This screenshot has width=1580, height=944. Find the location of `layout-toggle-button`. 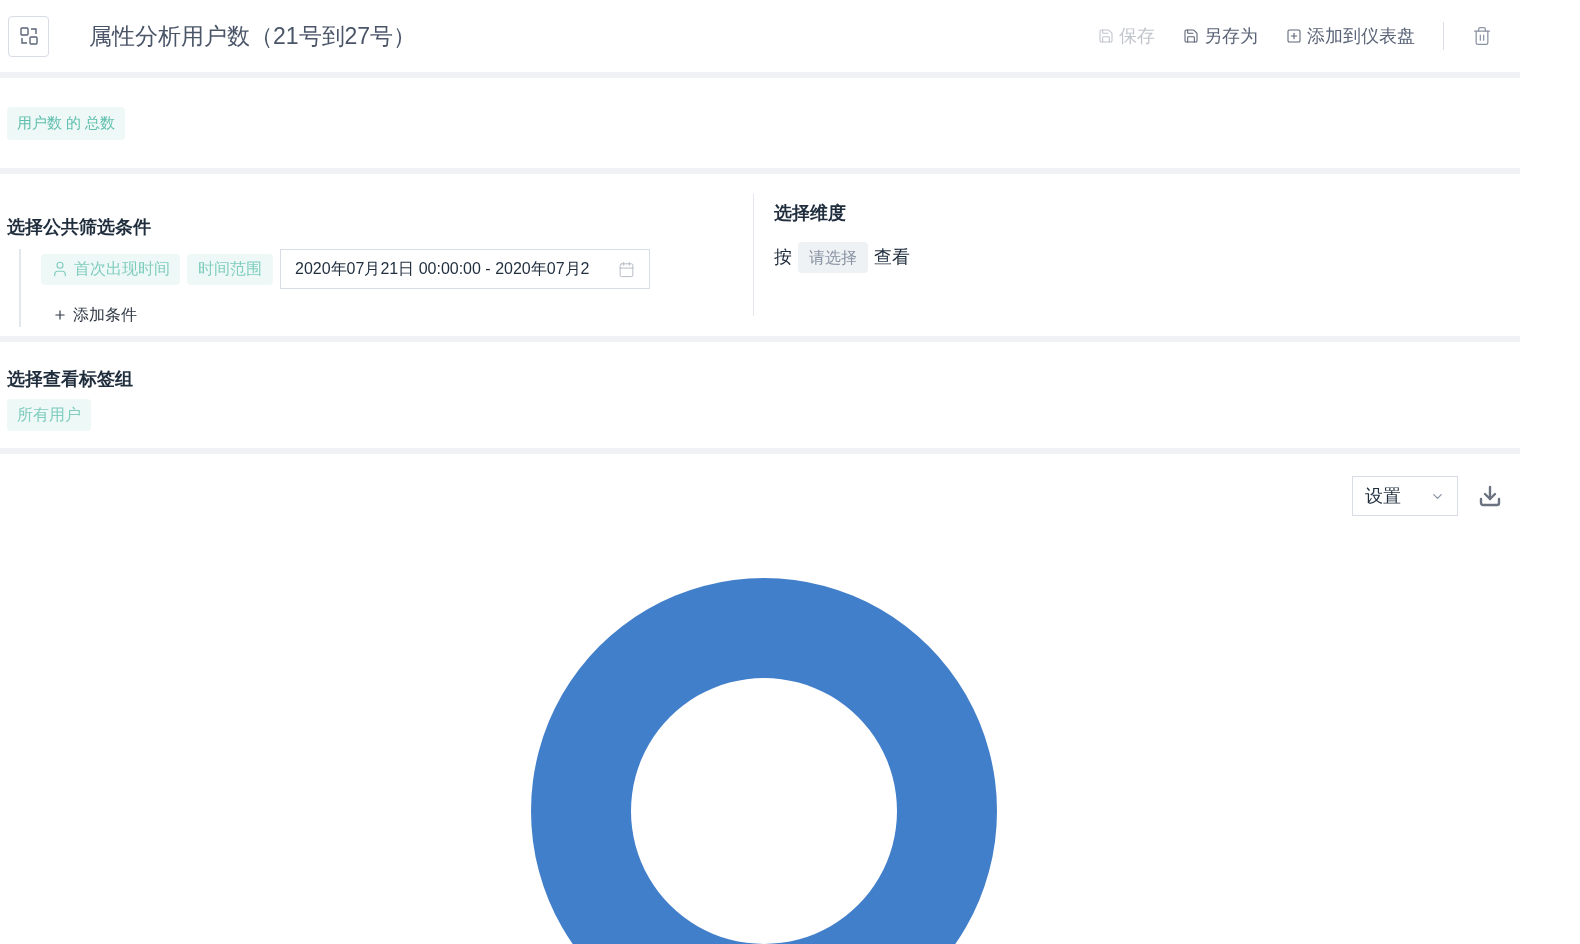

layout-toggle-button is located at coordinates (28, 36).